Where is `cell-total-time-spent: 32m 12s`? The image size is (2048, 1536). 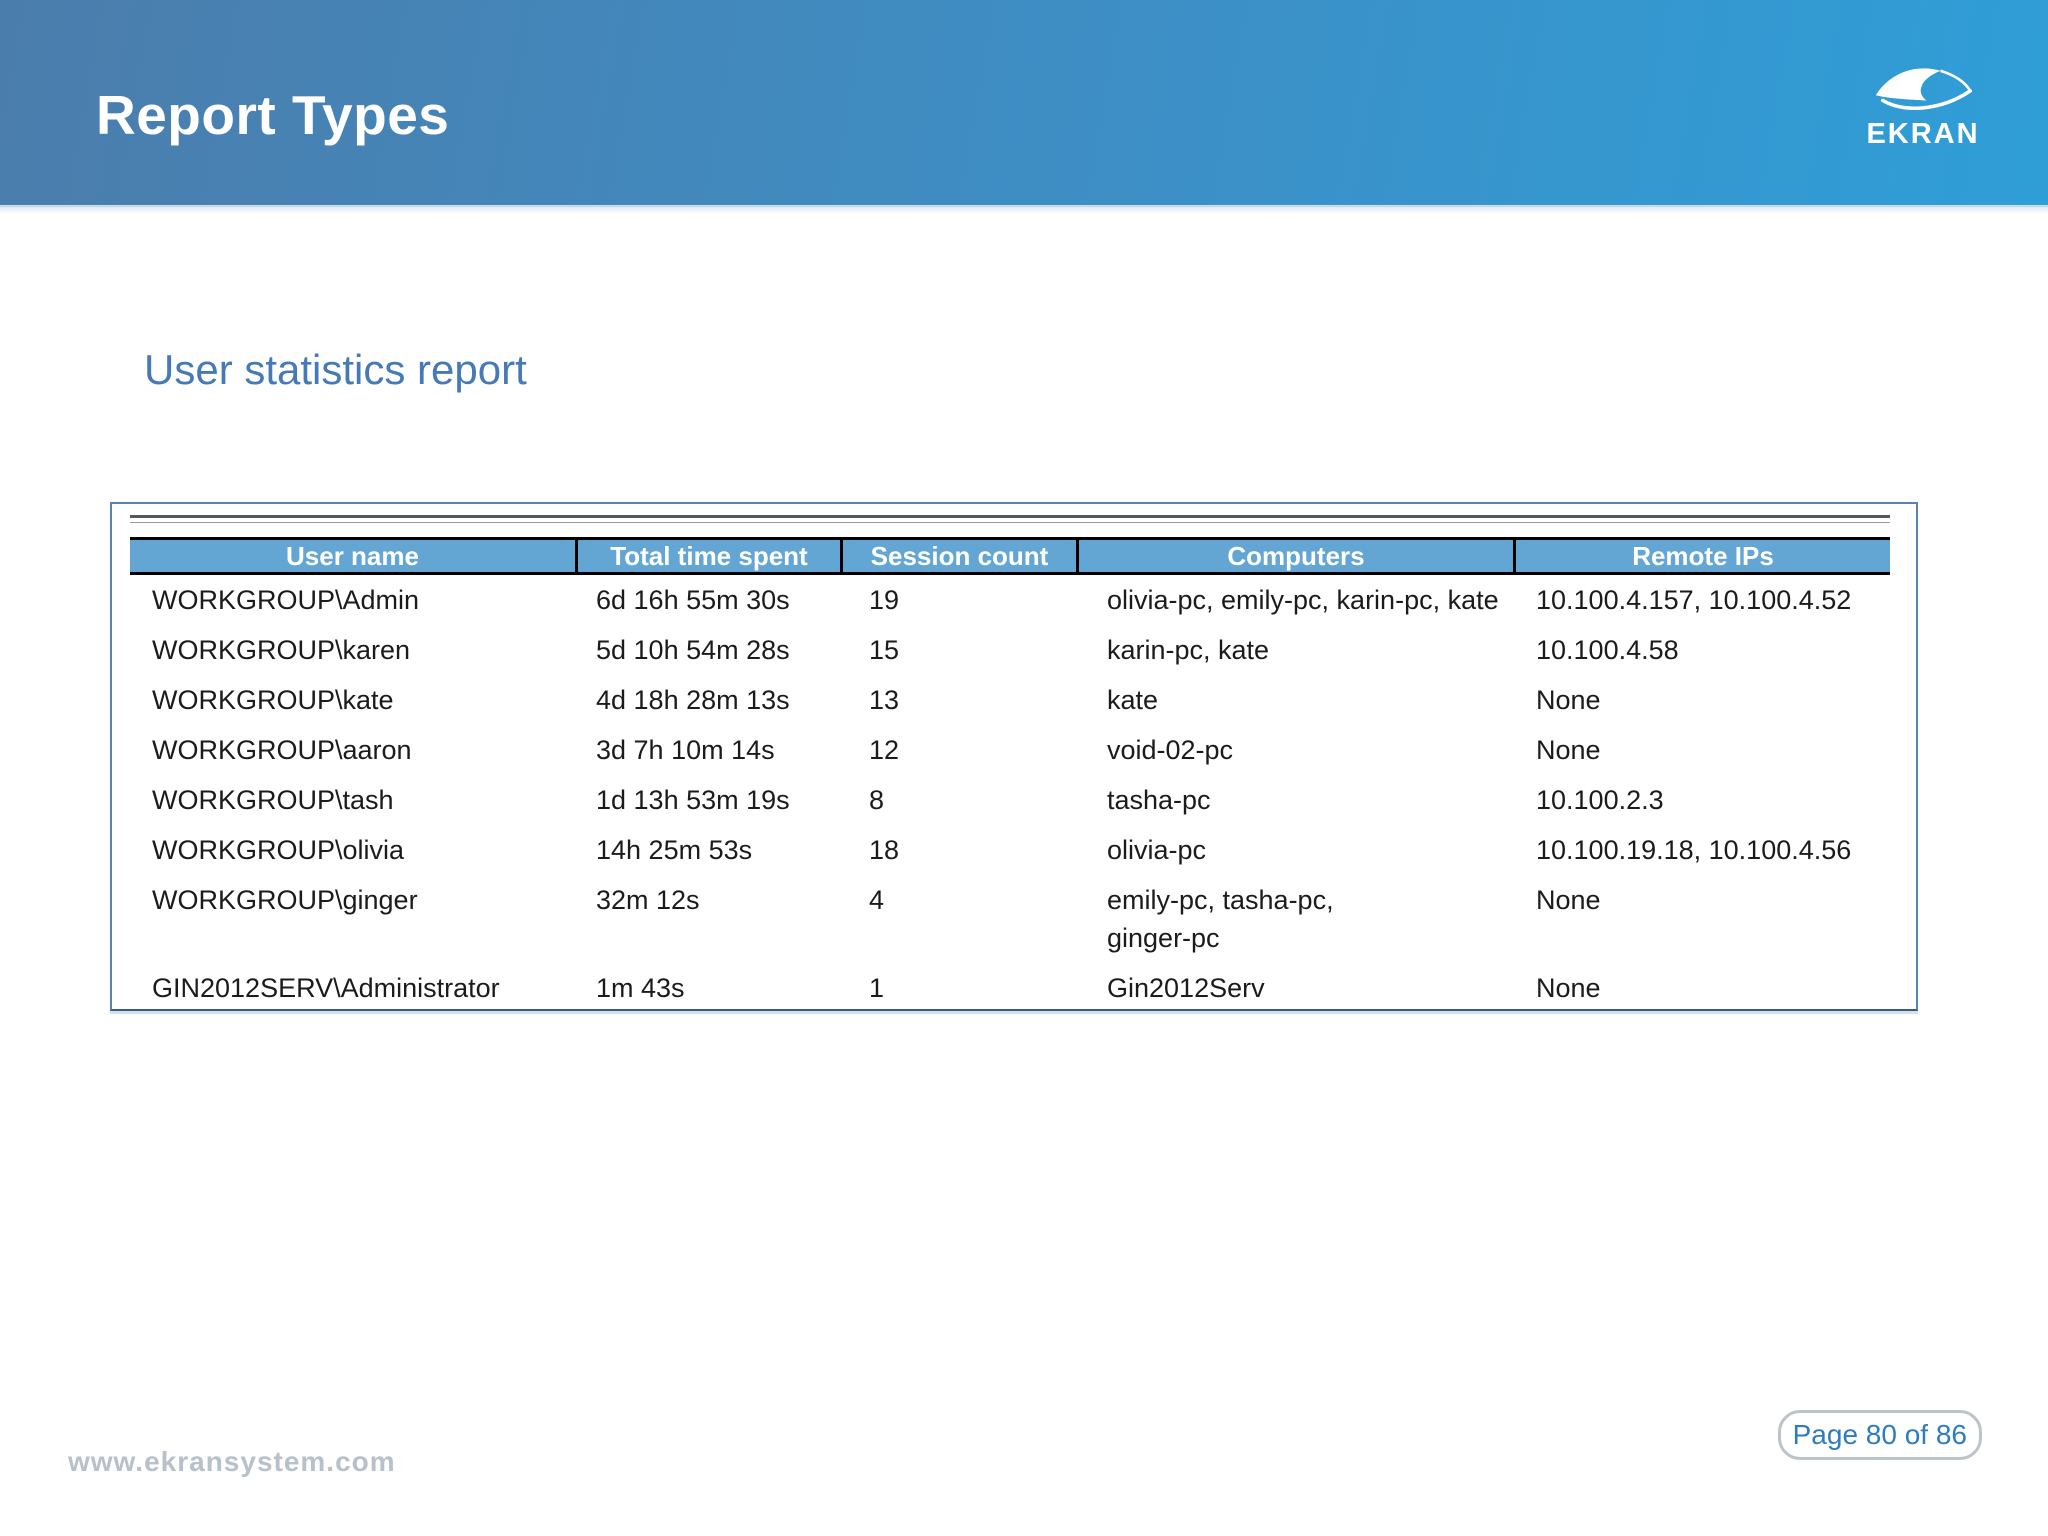
cell-total-time-spent: 32m 12s is located at coordinates (648, 900).